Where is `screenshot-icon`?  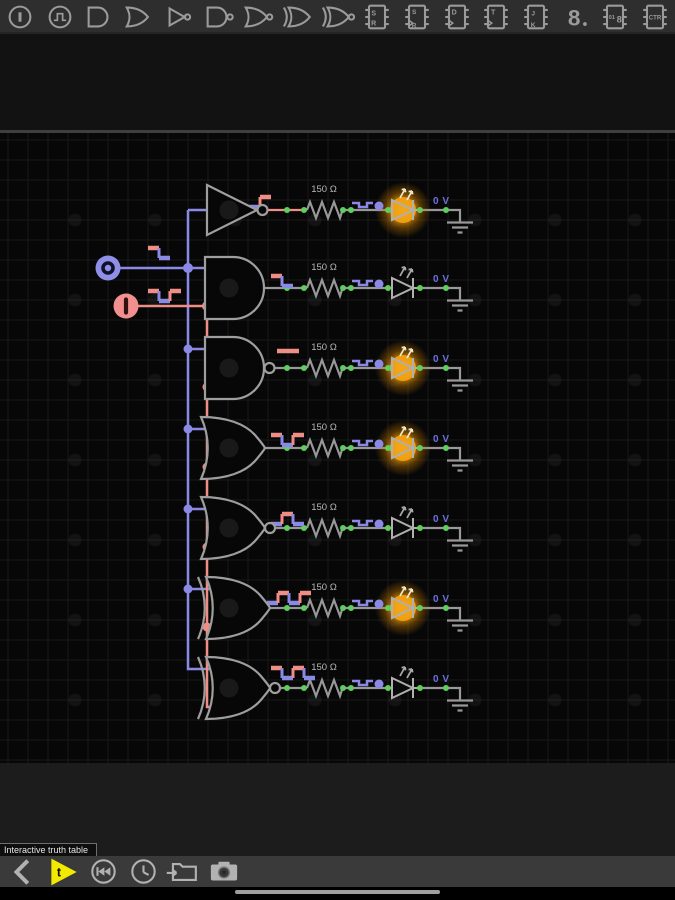
screenshot-icon is located at coordinates (223, 870).